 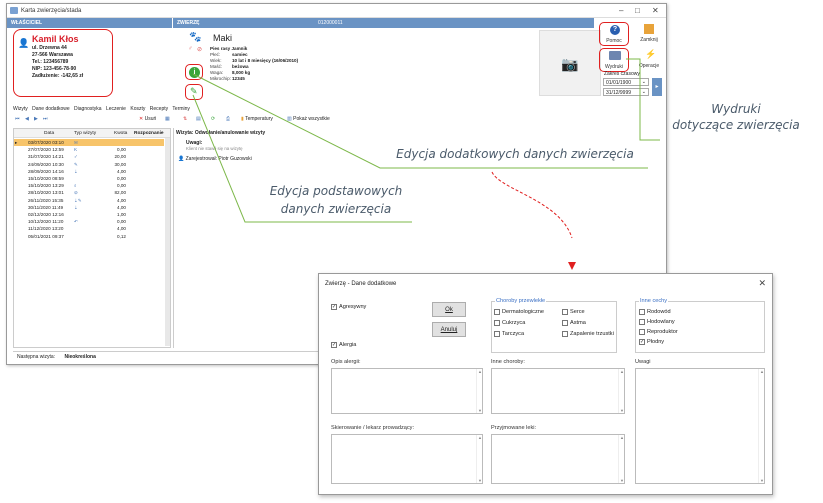 What do you see at coordinates (762, 283) in the screenshot?
I see `dialog-close-icon: ✕` at bounding box center [762, 283].